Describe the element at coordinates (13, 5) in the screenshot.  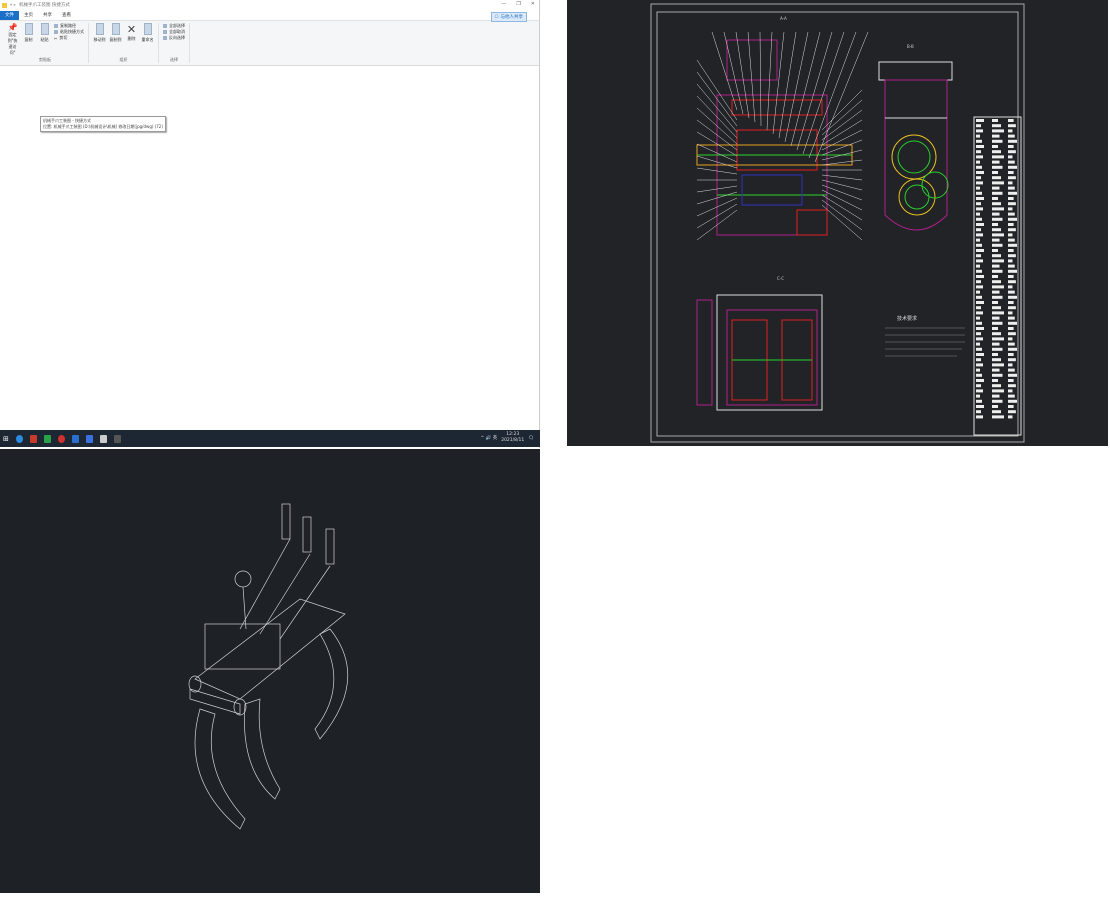
I see `quick-access-icons: ▾ ▸` at that location.